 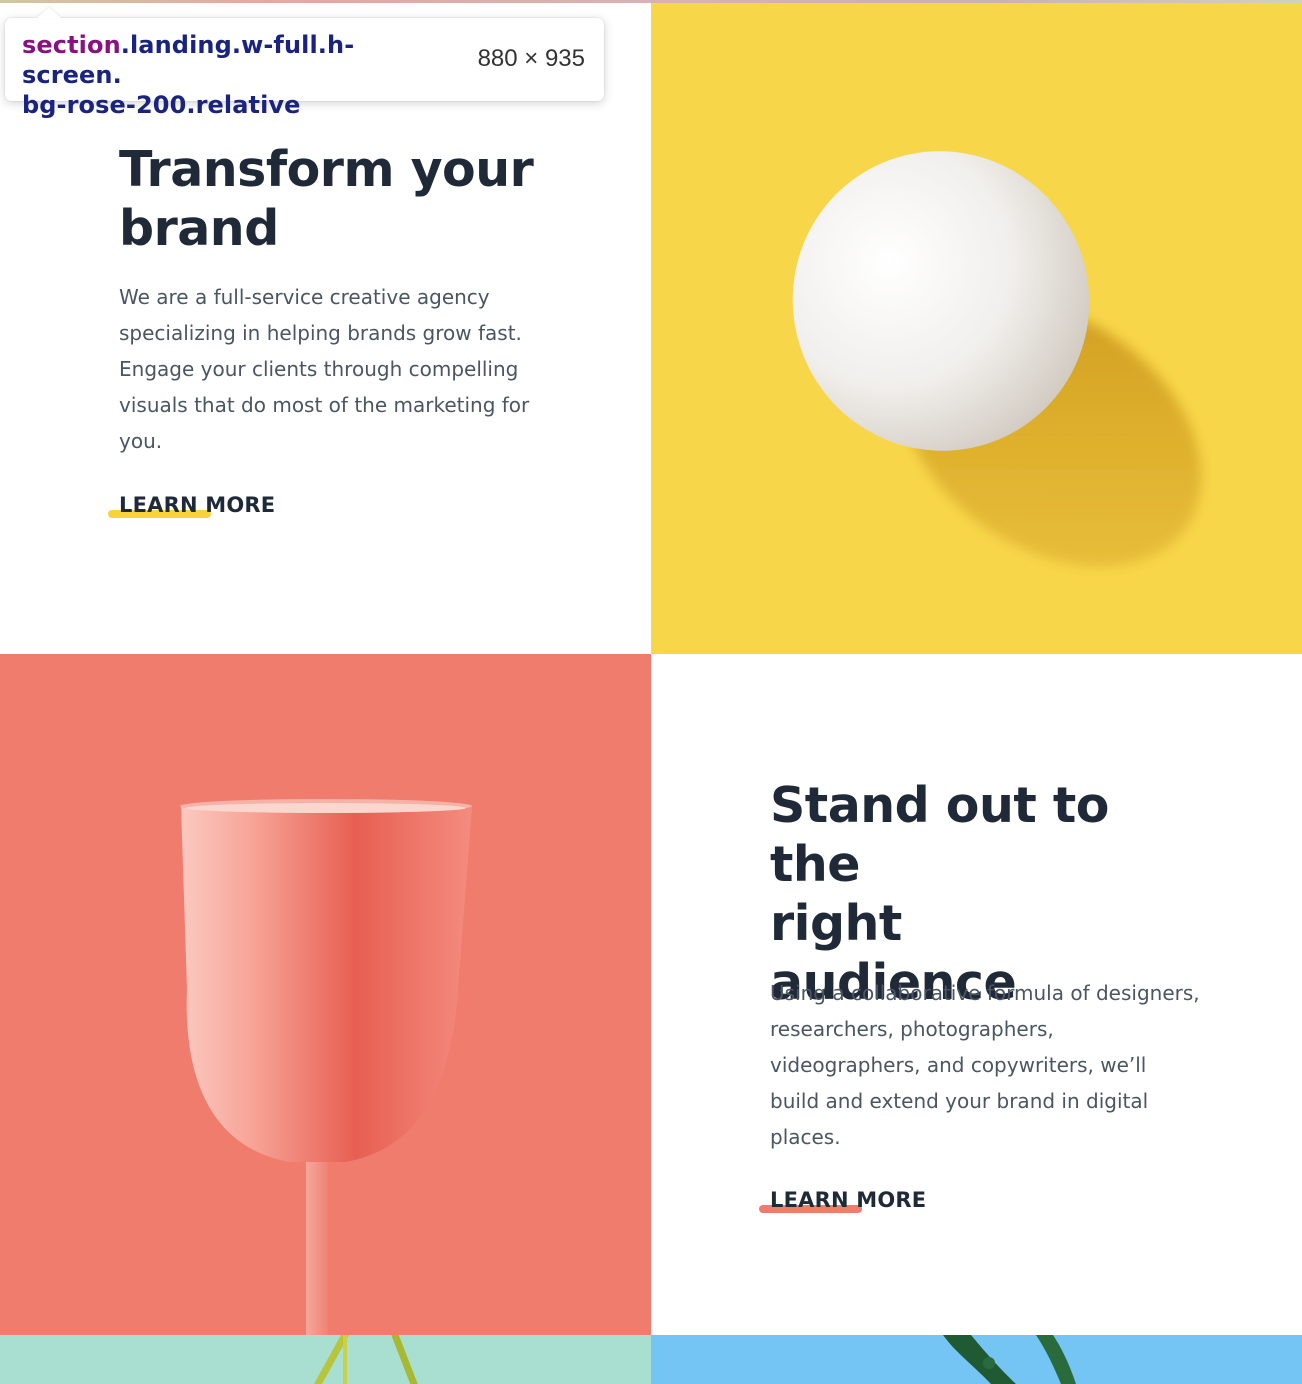 What do you see at coordinates (836, 923) in the screenshot?
I see `heading-line: right` at bounding box center [836, 923].